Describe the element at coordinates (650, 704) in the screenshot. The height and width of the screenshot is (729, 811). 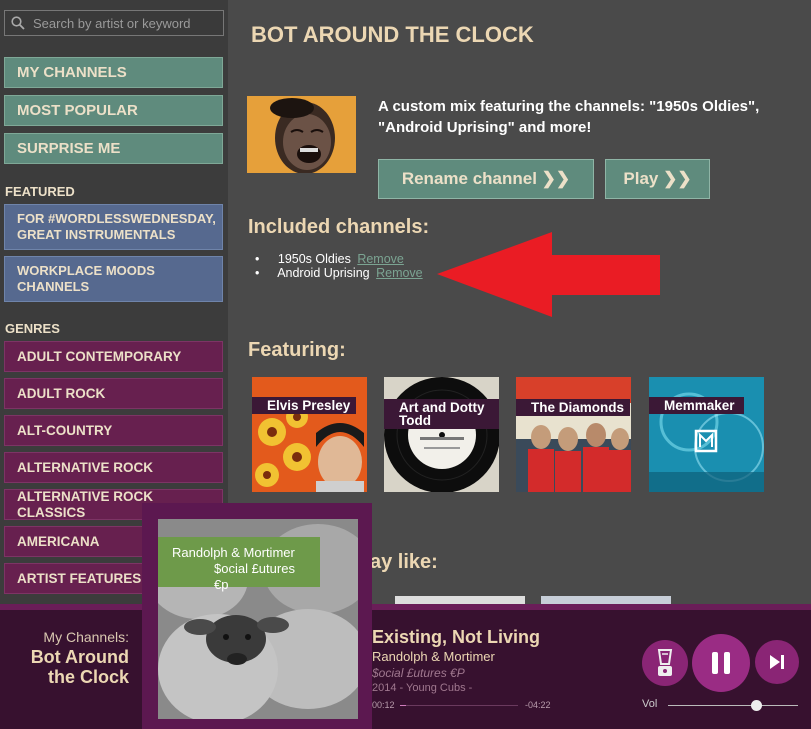
I see `volume-label: Vol` at that location.